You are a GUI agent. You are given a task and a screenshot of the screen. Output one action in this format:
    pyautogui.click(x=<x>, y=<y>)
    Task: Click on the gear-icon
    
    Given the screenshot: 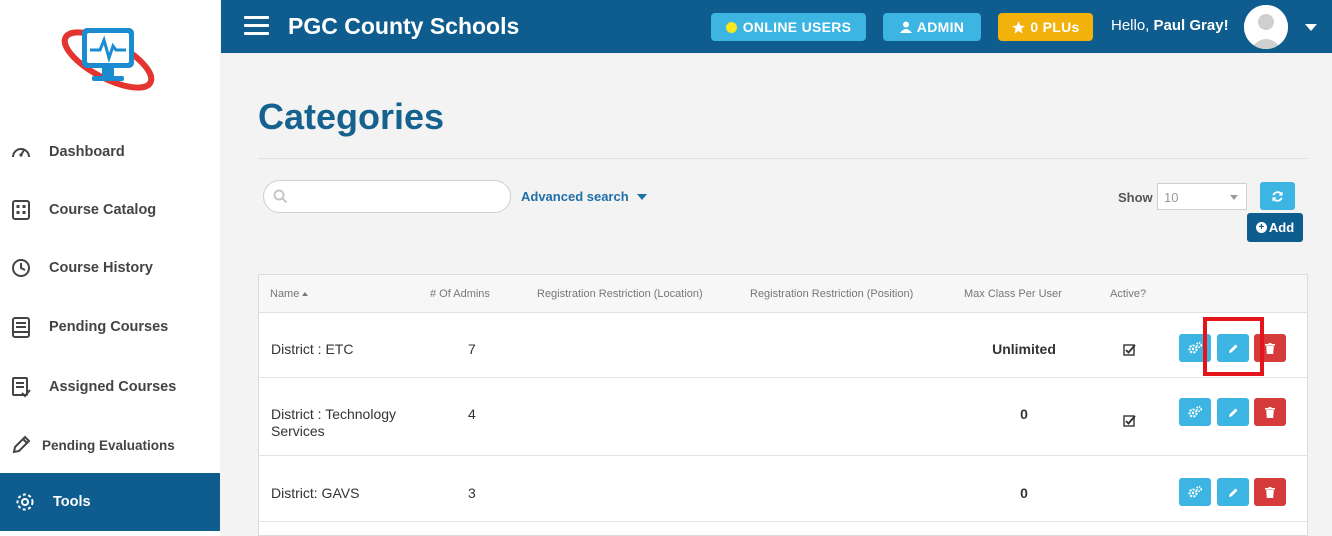 What is the action you would take?
    pyautogui.click(x=25, y=502)
    